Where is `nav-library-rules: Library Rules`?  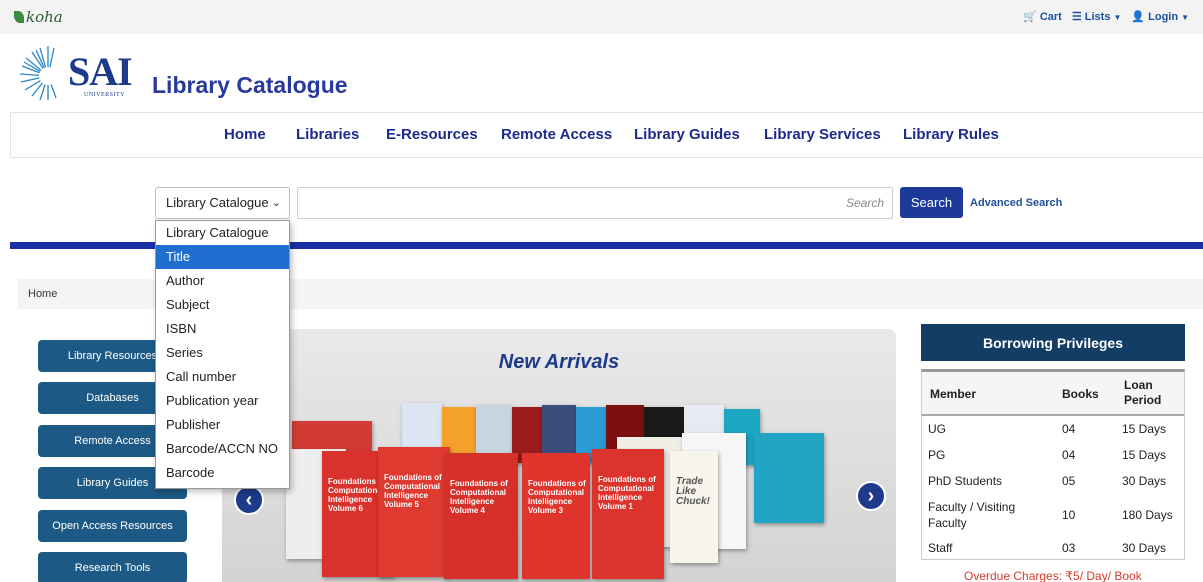 nav-library-rules: Library Rules is located at coordinates (951, 134).